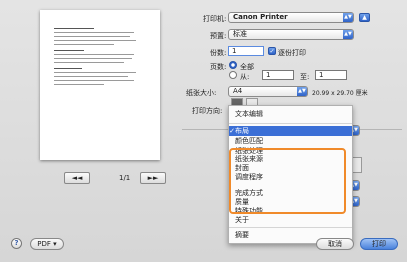 The image size is (407, 262). I want to click on pages-from-radio, so click(233, 75).